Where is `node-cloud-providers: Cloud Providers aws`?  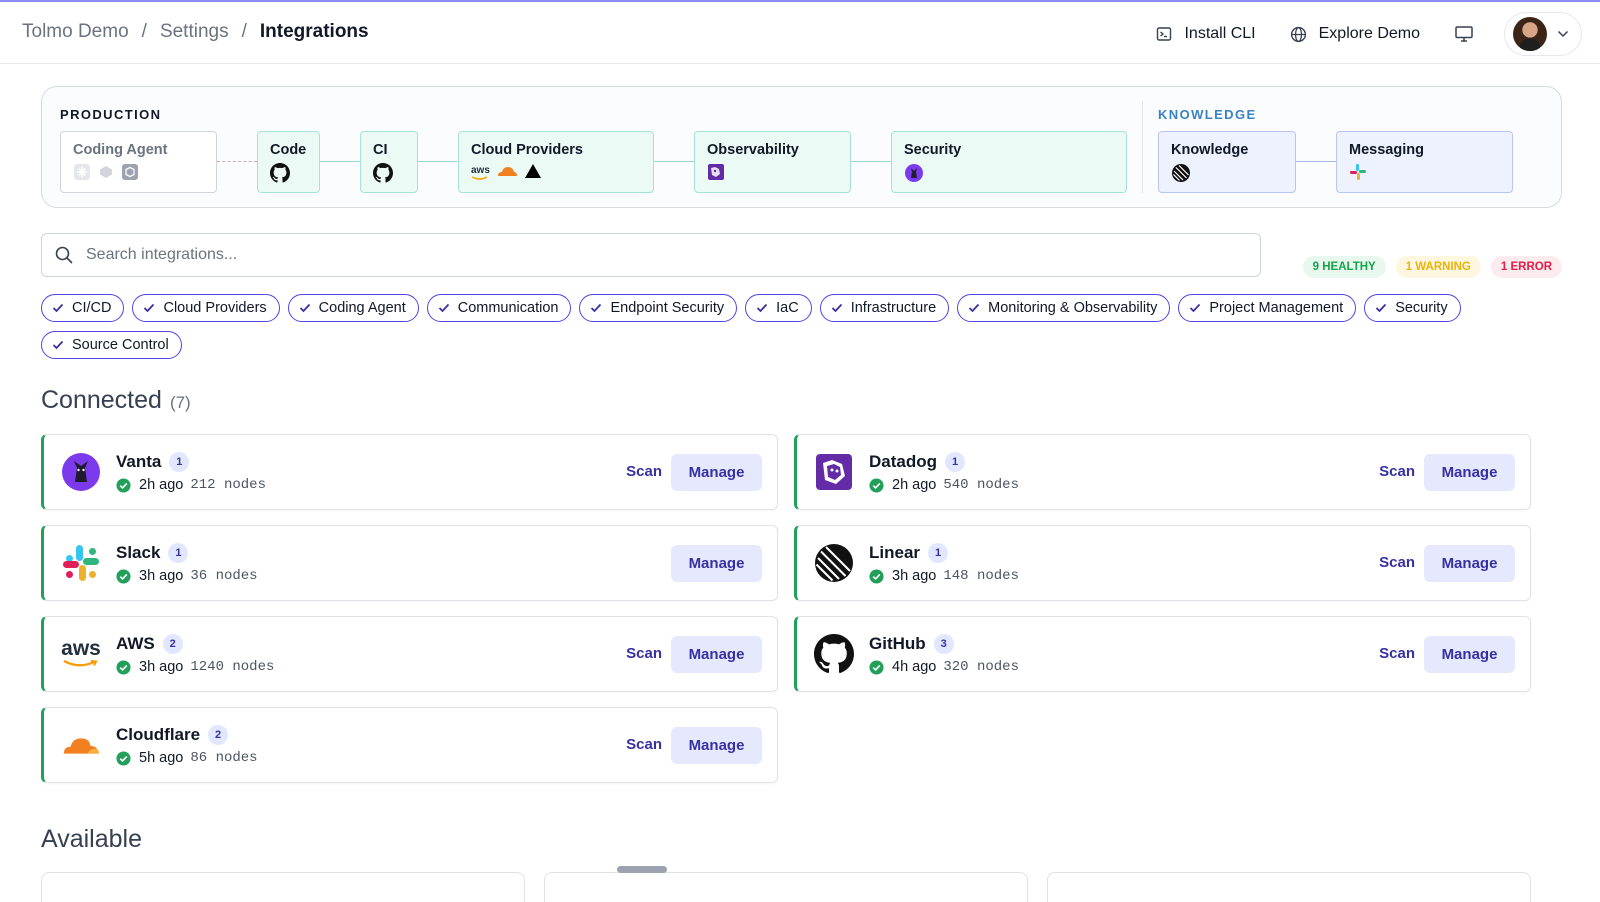
node-cloud-providers: Cloud Providers aws is located at coordinates (556, 162).